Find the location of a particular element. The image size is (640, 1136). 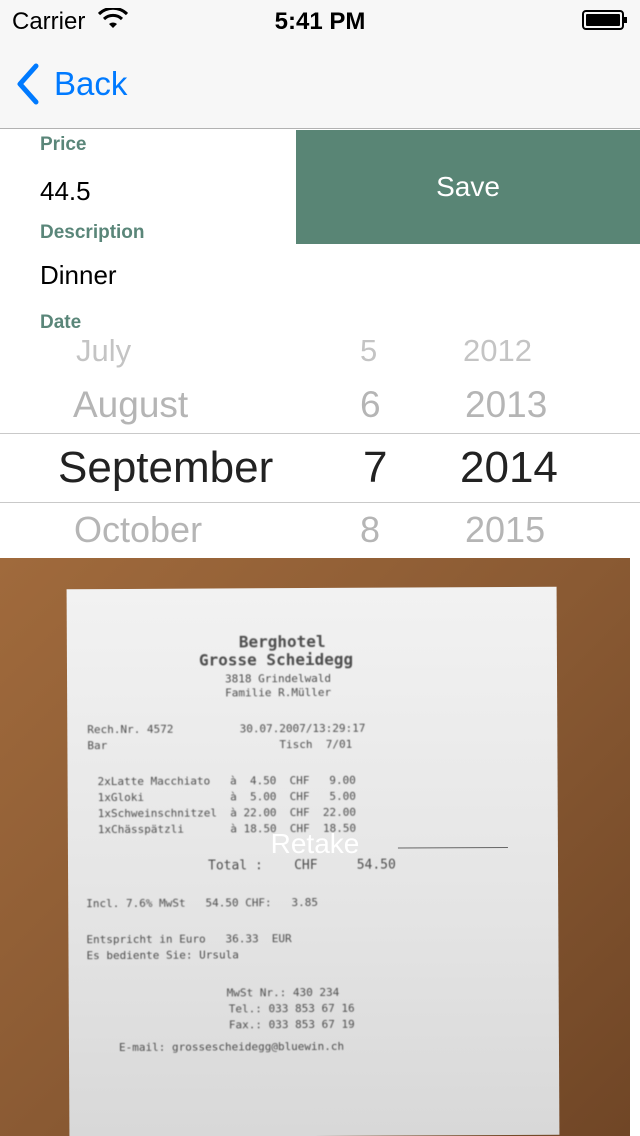

back-button: Back is located at coordinates (70, 84).